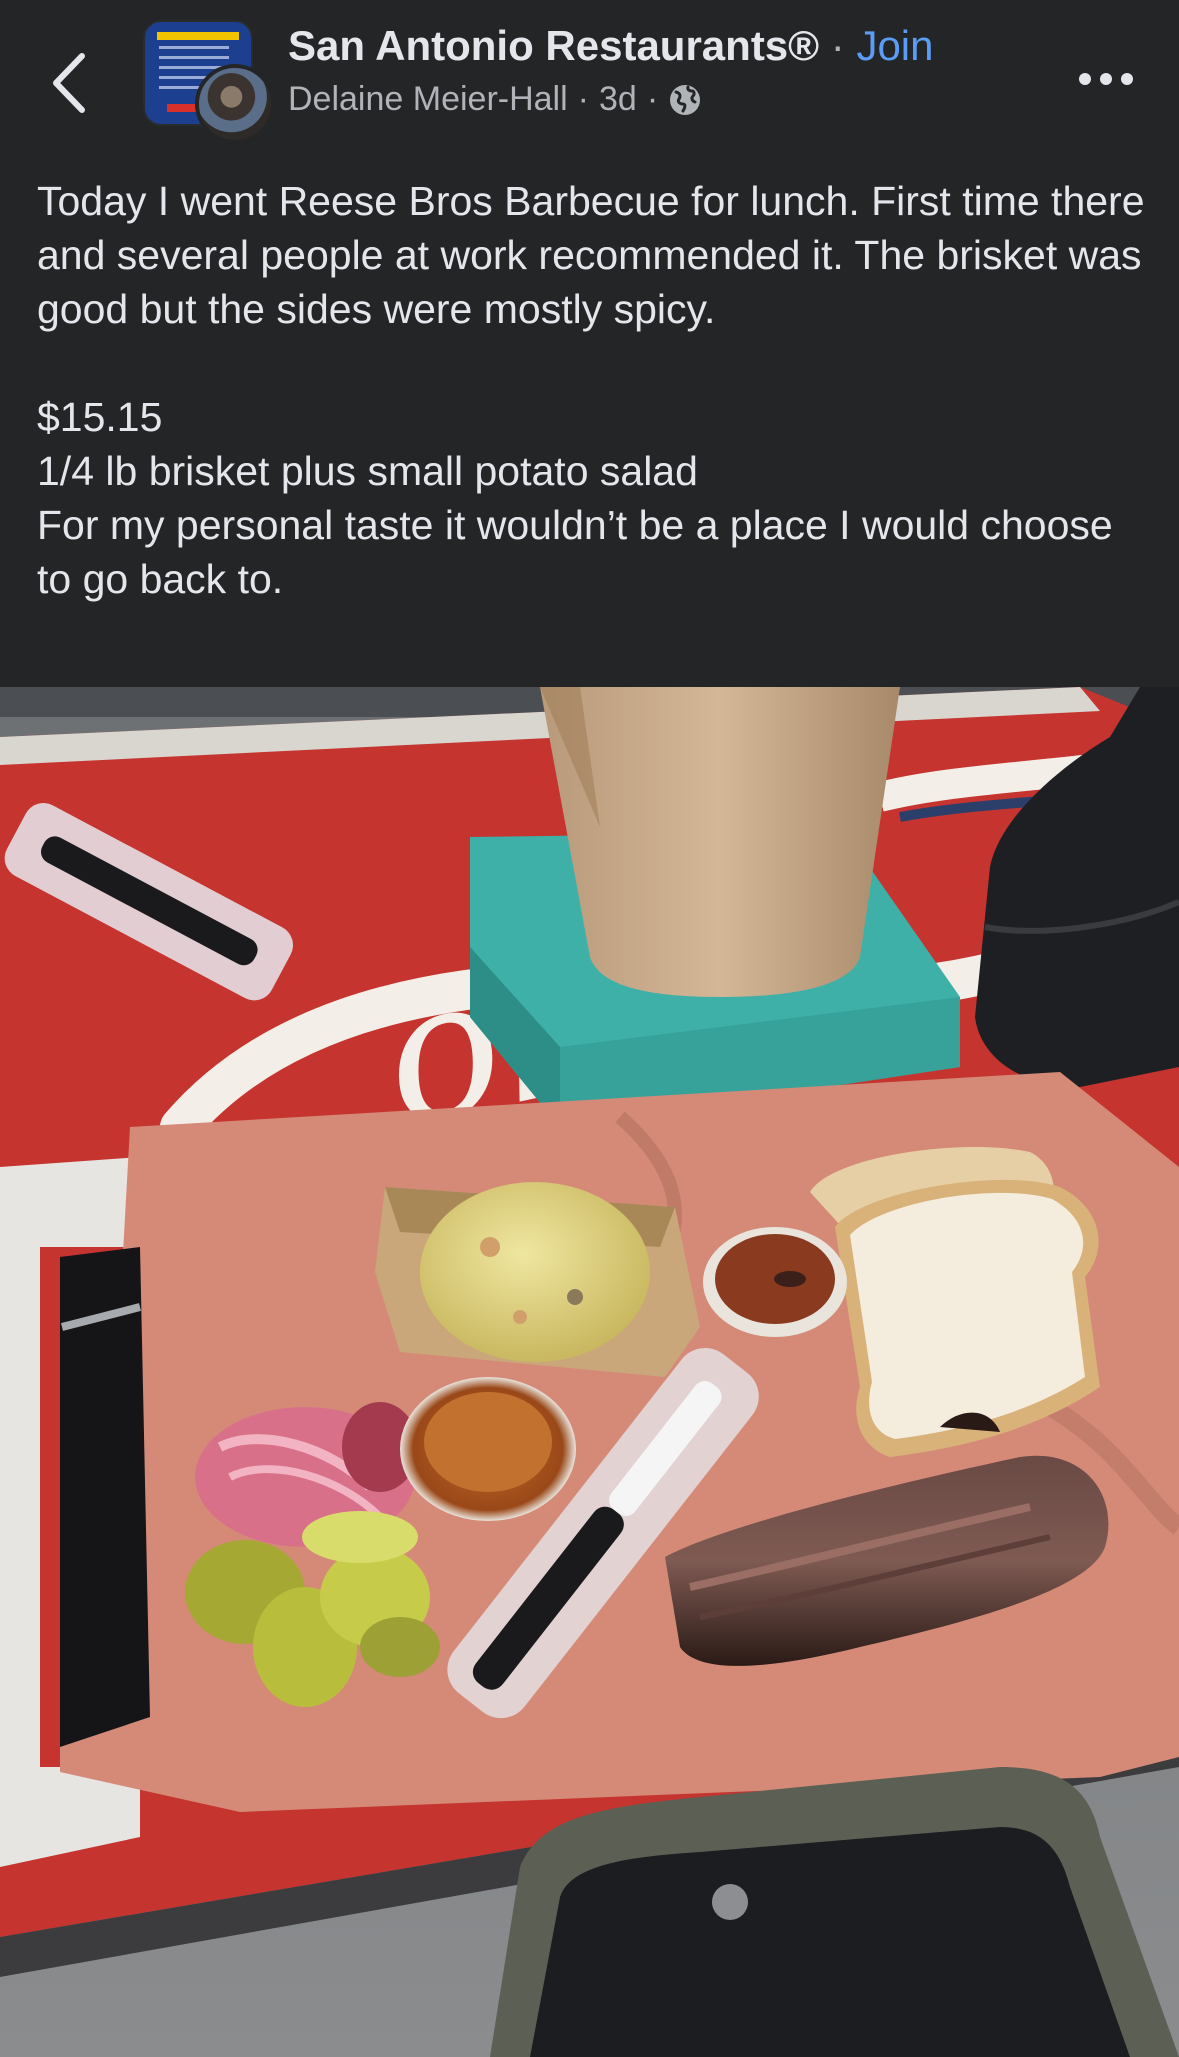 The image size is (1179, 2057). I want to click on author-name: Delaine Meier-Hall, so click(428, 99).